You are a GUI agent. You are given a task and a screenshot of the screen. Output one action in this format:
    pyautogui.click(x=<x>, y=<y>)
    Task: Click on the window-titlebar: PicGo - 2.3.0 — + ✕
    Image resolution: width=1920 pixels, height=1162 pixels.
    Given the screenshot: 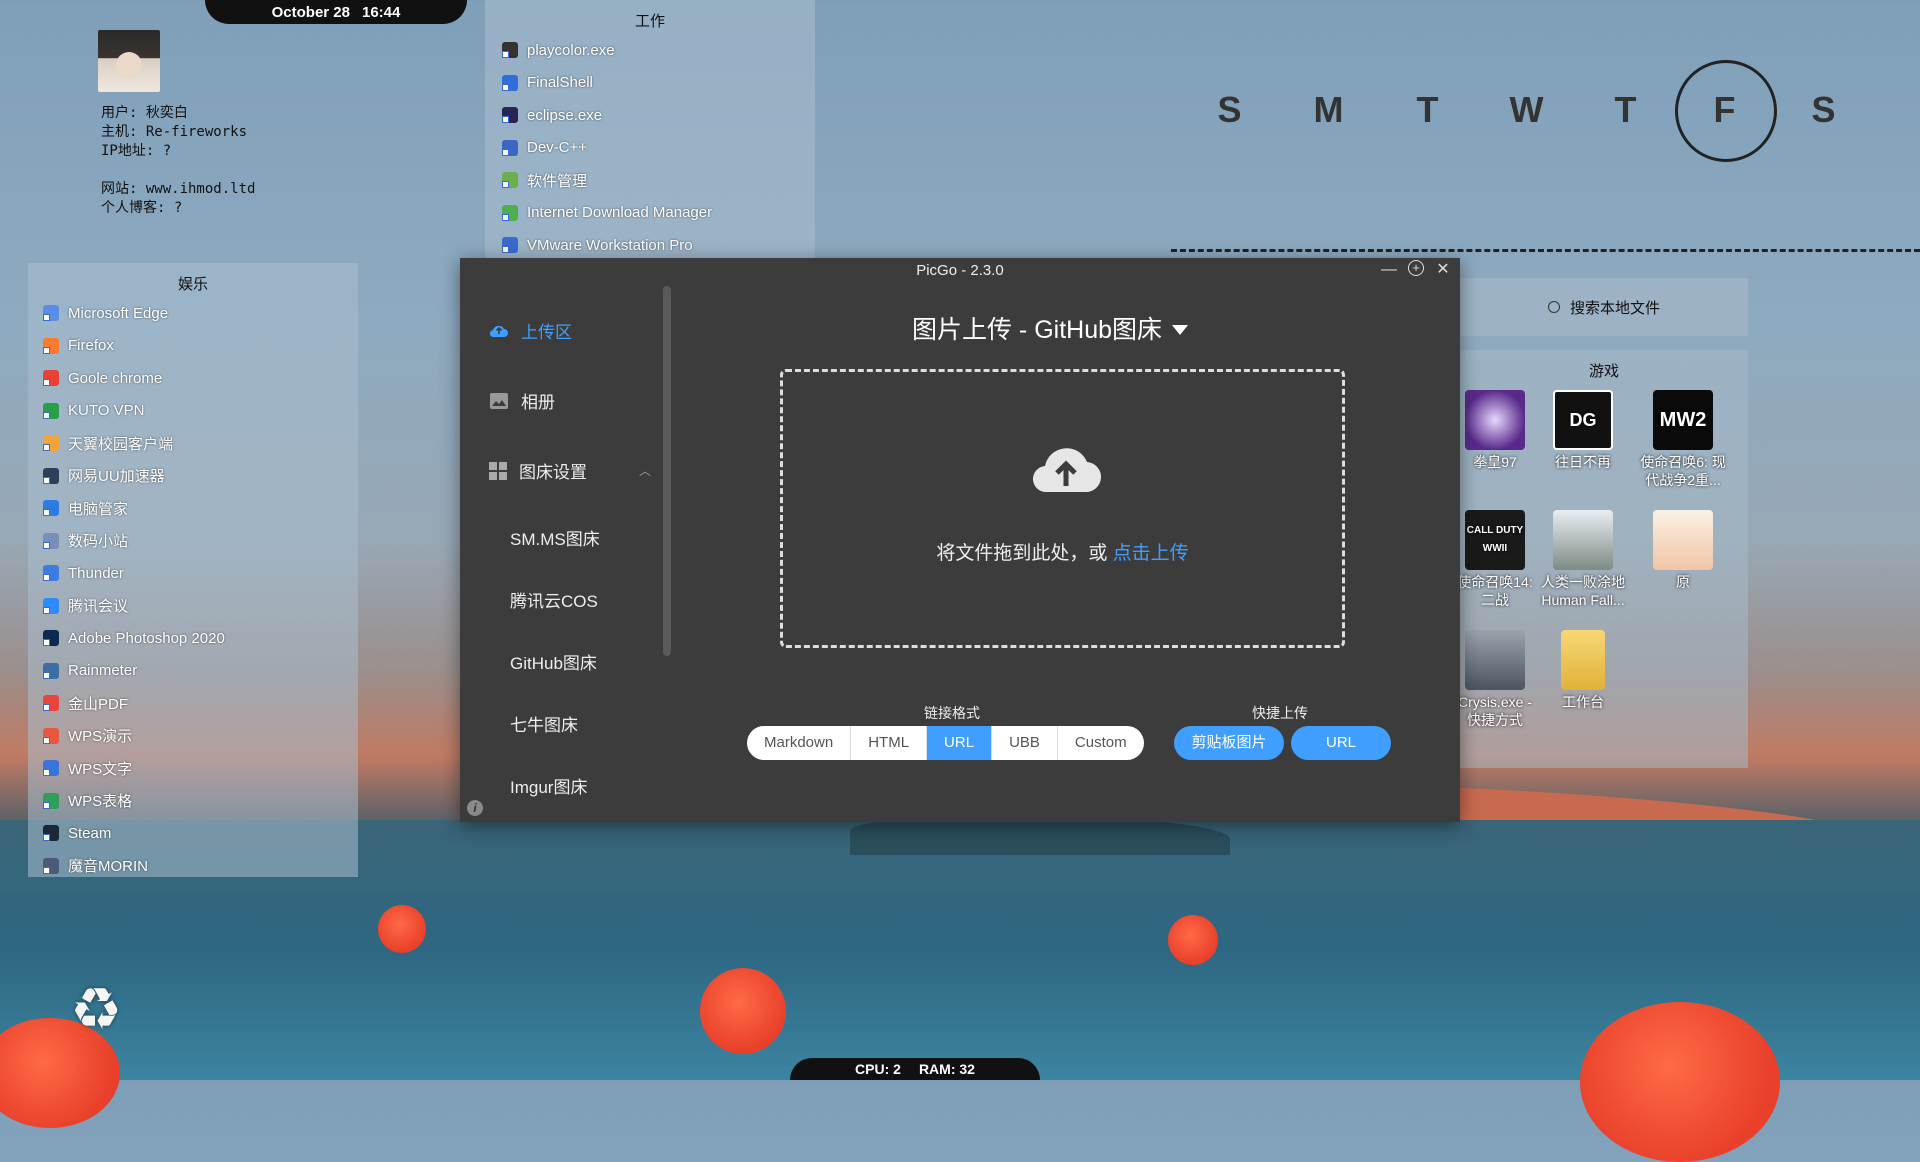 What is the action you would take?
    pyautogui.click(x=960, y=272)
    